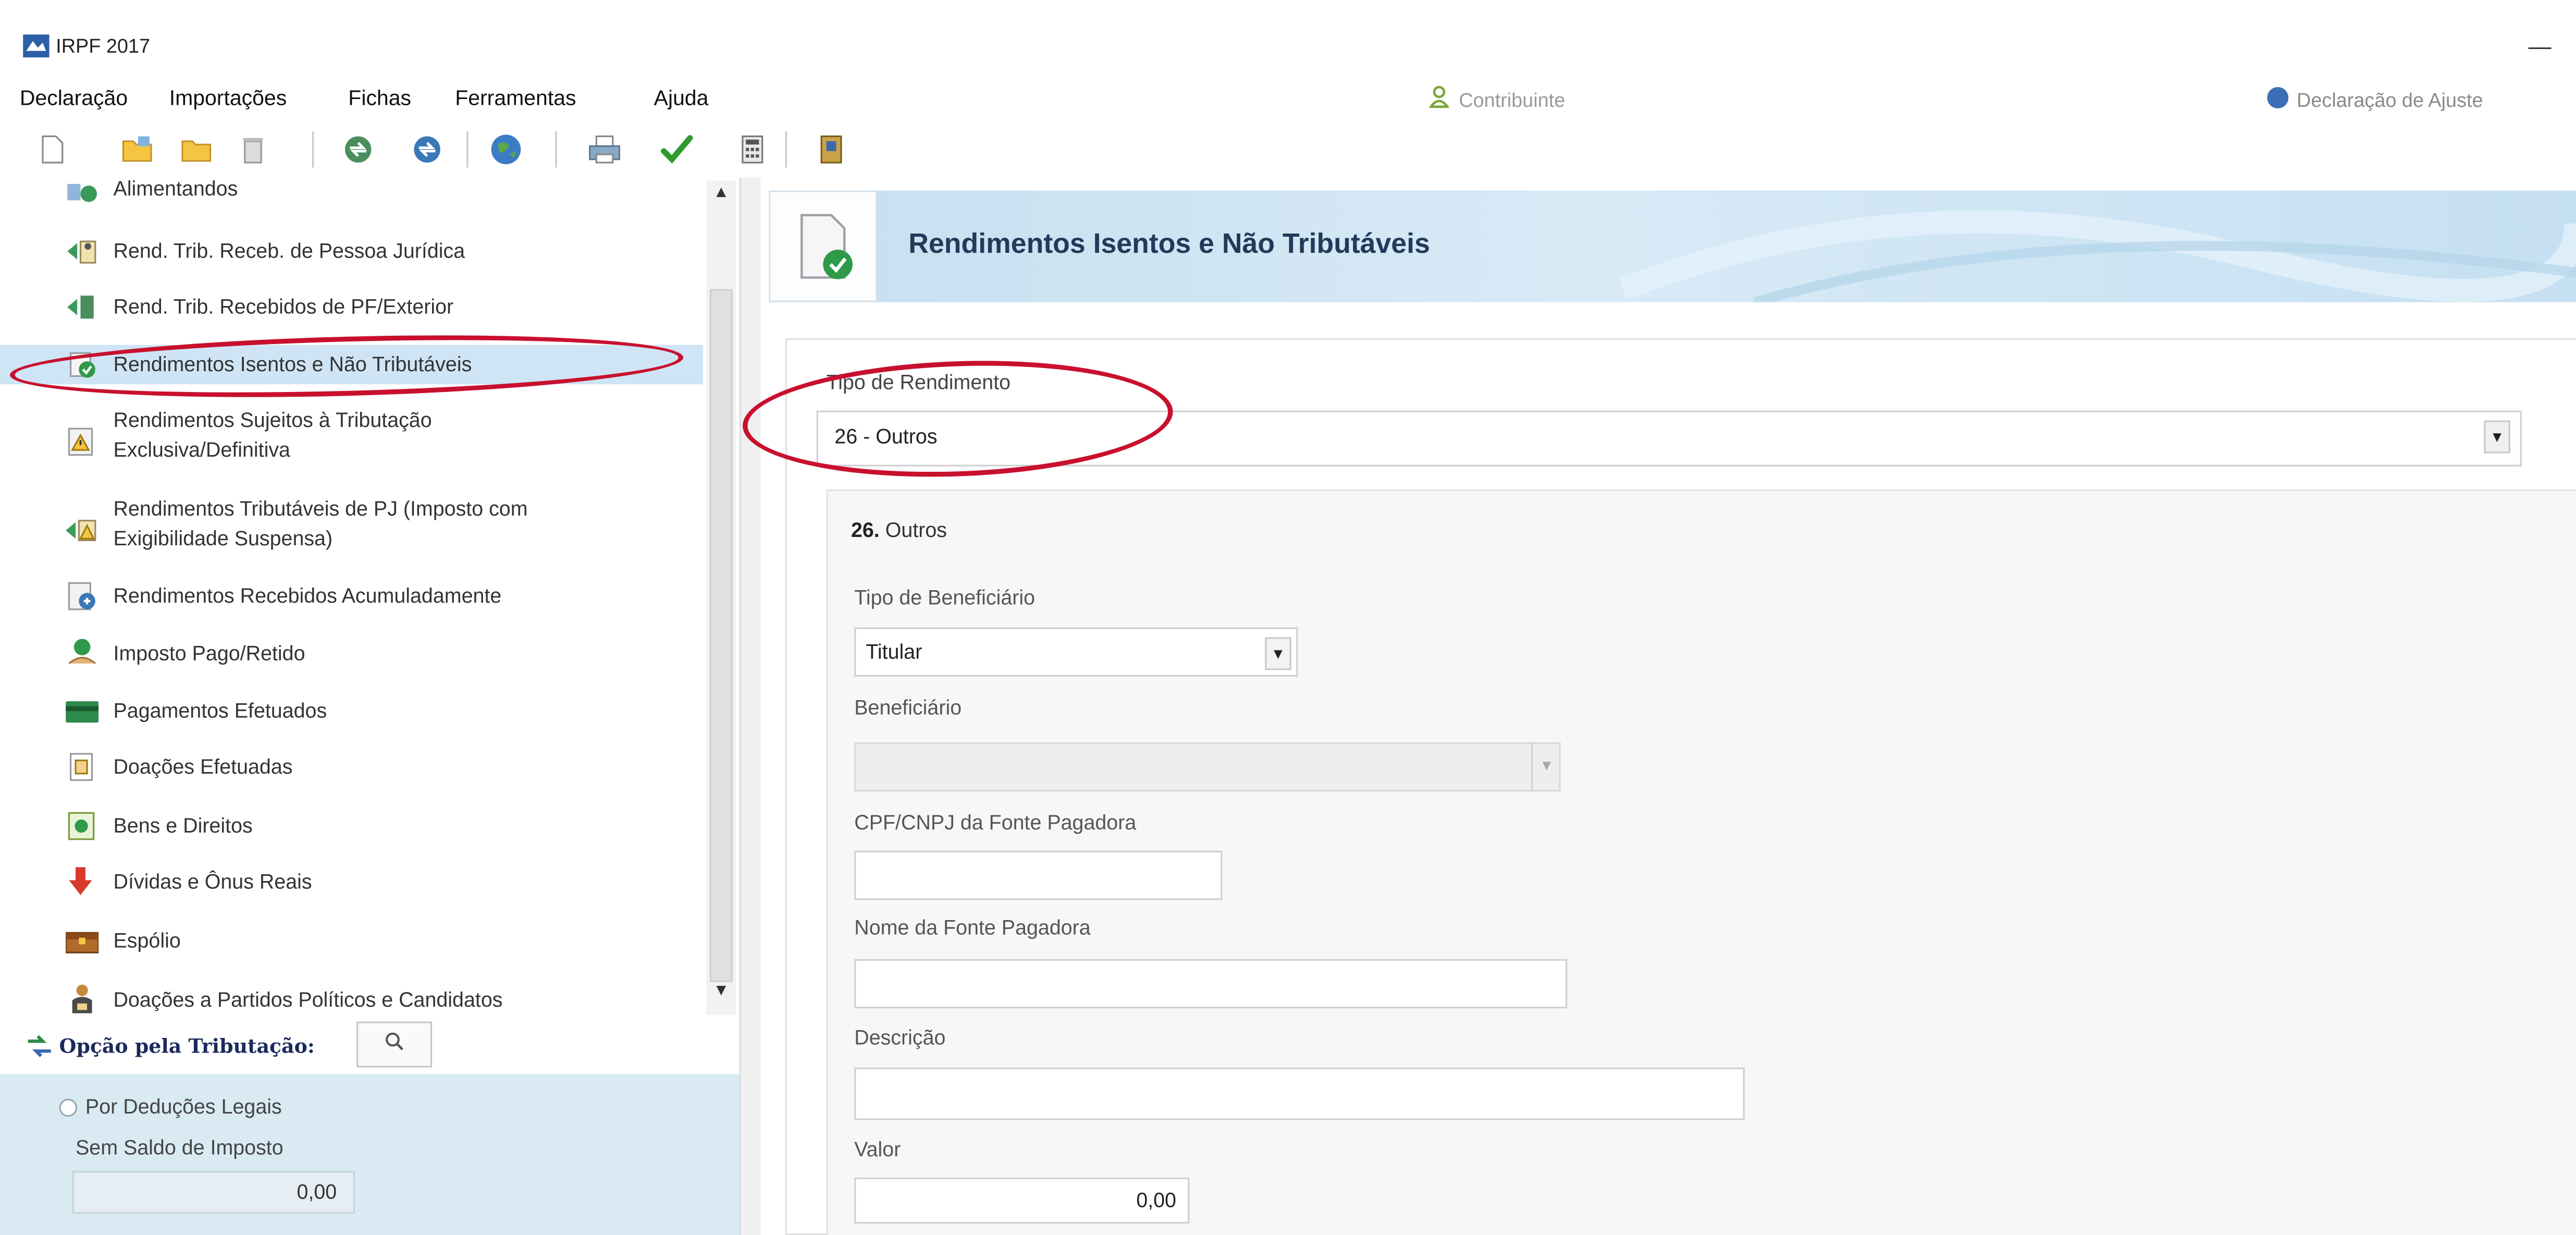 The height and width of the screenshot is (1235, 2576). I want to click on tipo-beneficiario-value: Titular, so click(894, 652).